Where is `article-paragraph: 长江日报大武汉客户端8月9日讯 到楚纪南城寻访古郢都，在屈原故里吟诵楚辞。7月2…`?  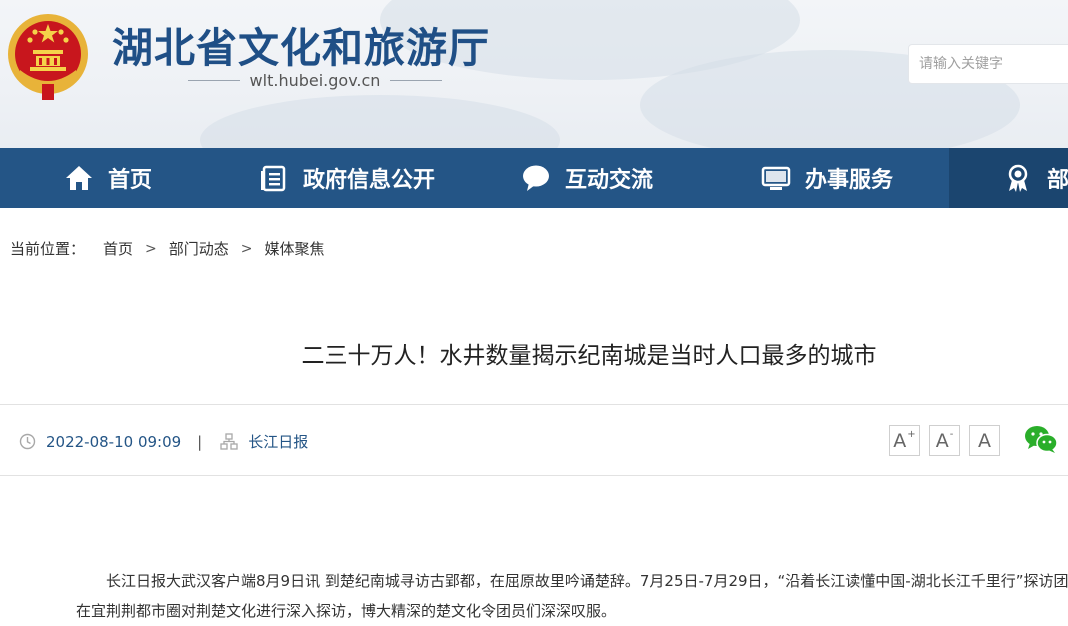 article-paragraph: 长江日报大武汉客户端8月9日讯 到楚纪南城寻访古郢都，在屈原故里吟诵楚辞。7月2… is located at coordinates (572, 596).